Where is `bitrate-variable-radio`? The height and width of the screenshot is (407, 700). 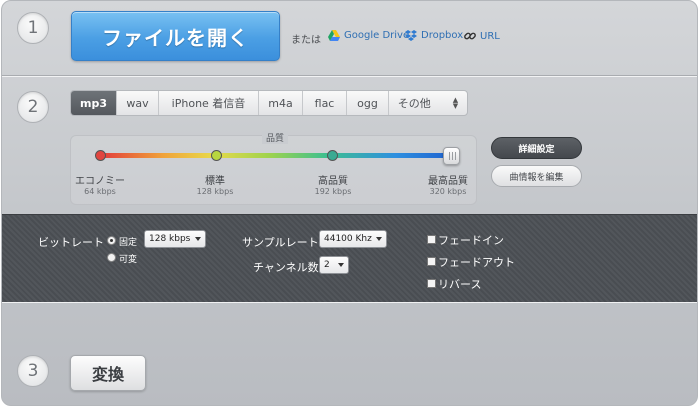 bitrate-variable-radio is located at coordinates (111, 257).